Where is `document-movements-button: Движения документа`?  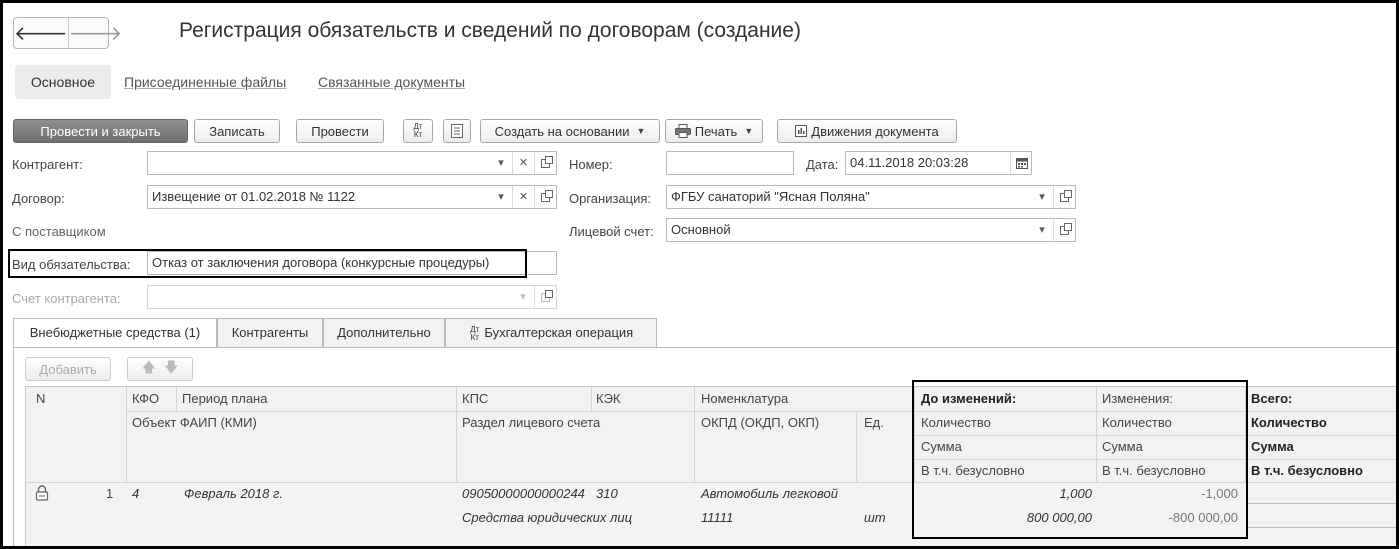 document-movements-button: Движения документа is located at coordinates (867, 131).